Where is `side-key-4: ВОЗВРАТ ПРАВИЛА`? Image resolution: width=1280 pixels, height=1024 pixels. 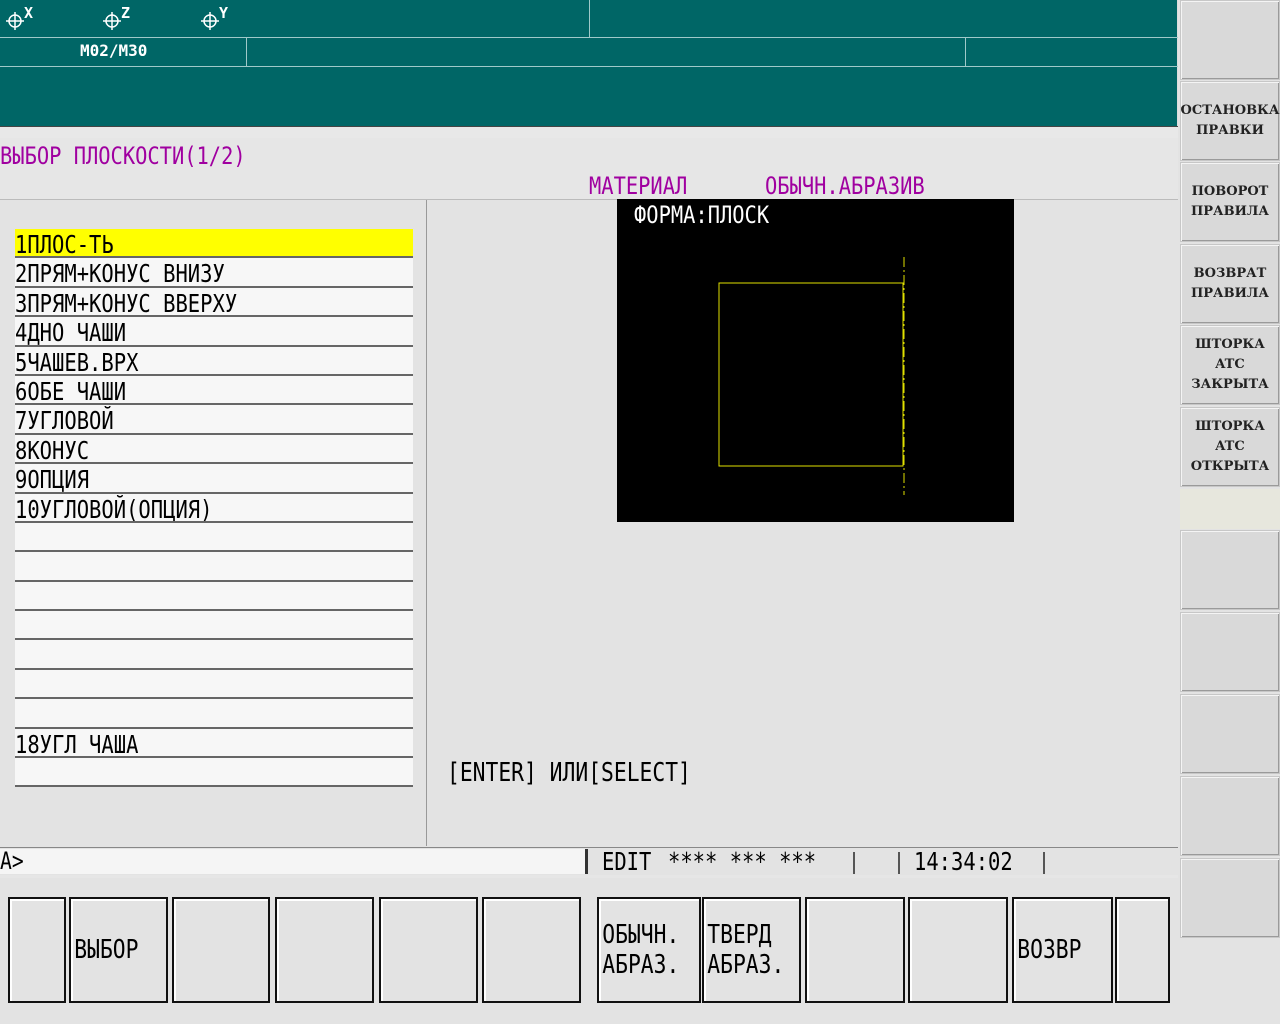
side-key-4: ВОЗВРАТ ПРАВИЛА is located at coordinates (1230, 284).